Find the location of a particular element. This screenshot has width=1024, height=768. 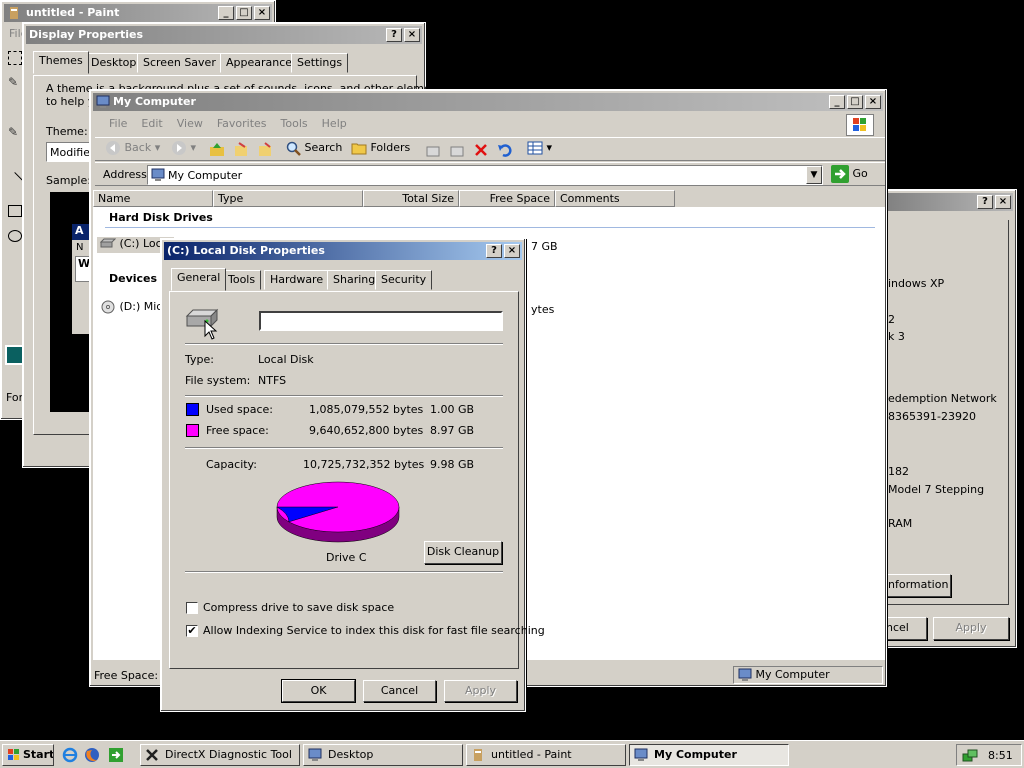

compress-checkbox is located at coordinates (192, 608).